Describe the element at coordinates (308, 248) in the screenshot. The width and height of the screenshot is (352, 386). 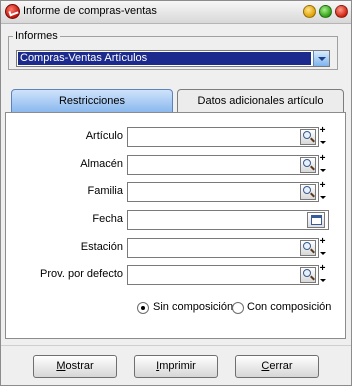
I see `estacion-lookup-button` at that location.